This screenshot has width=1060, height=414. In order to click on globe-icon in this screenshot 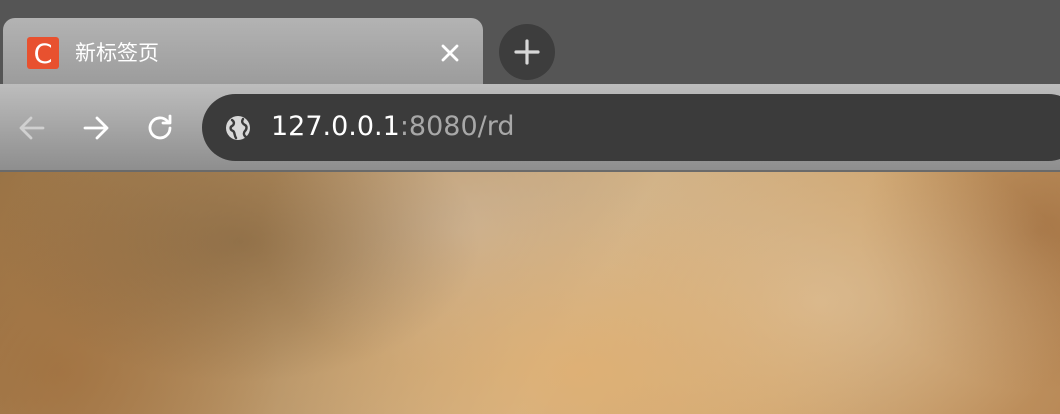, I will do `click(238, 128)`.